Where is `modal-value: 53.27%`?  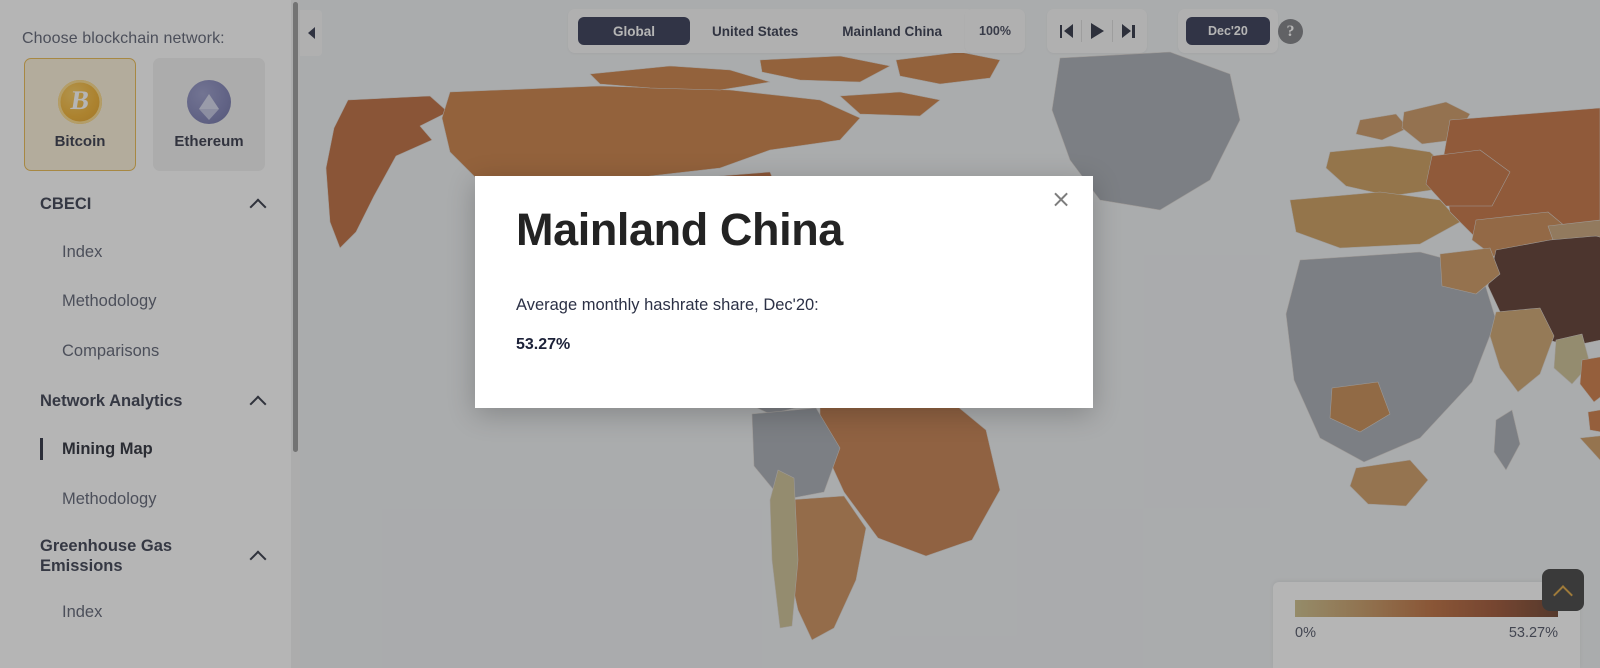
modal-value: 53.27% is located at coordinates (543, 344).